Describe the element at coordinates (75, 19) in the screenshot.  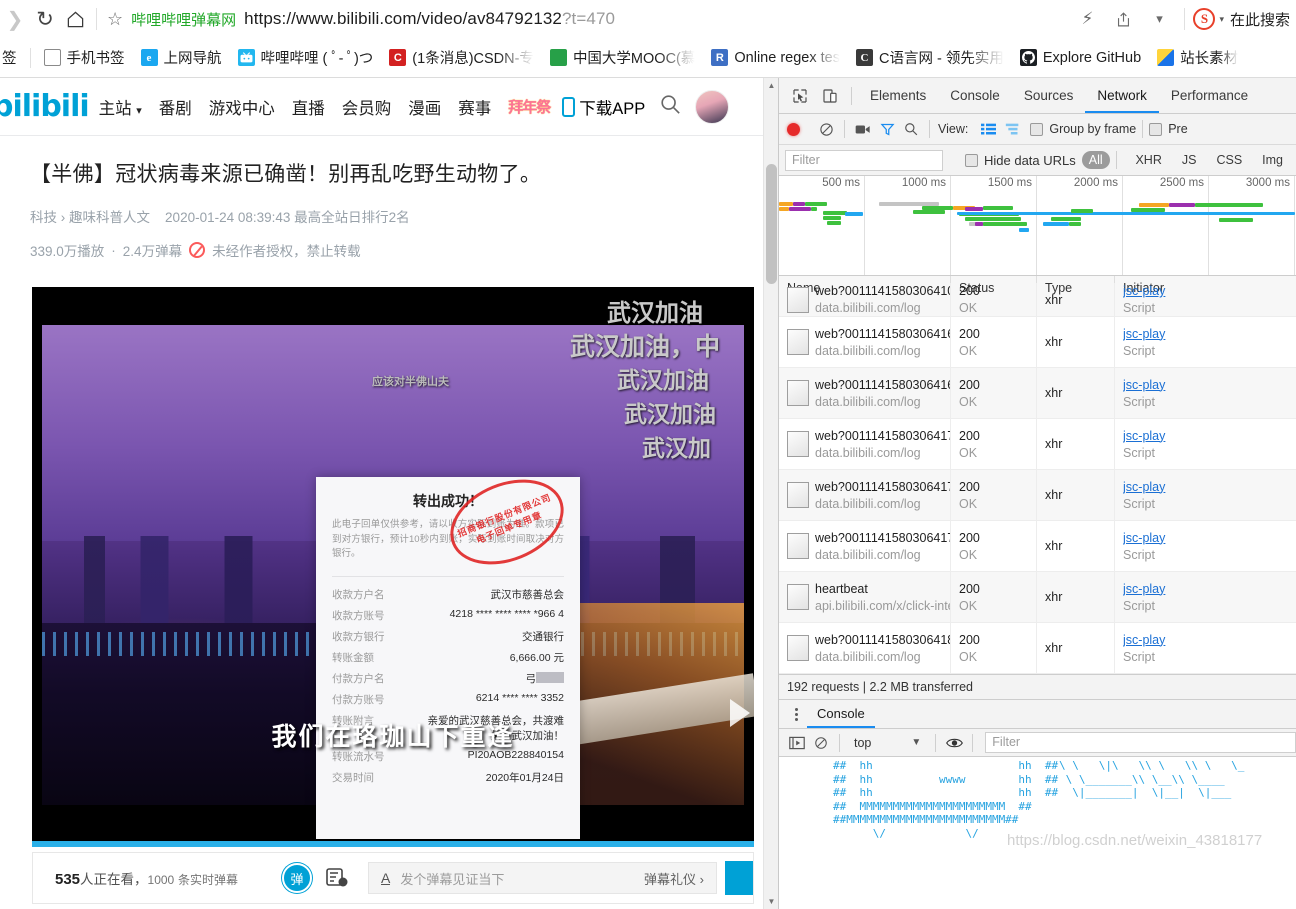
I see `home-icon` at that location.